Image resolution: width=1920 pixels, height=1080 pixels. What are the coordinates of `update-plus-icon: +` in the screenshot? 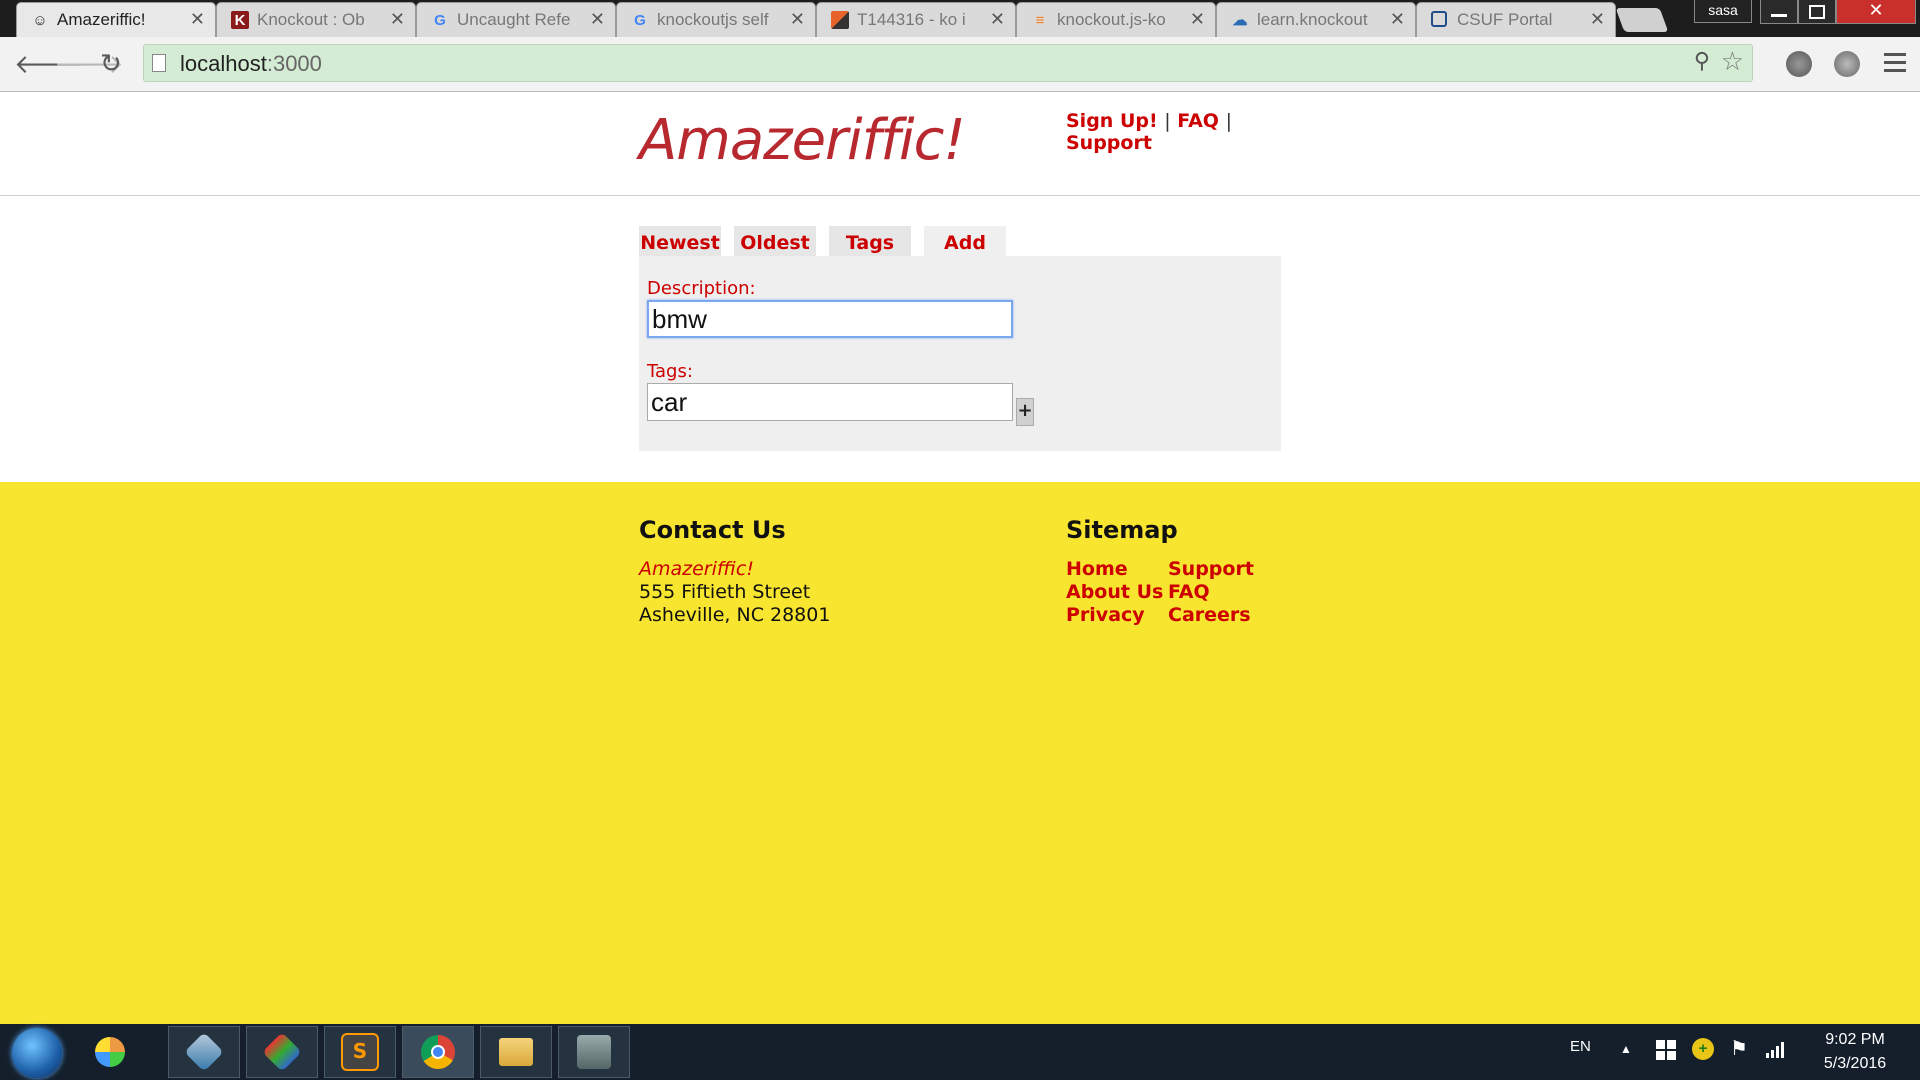 It's located at (1703, 1049).